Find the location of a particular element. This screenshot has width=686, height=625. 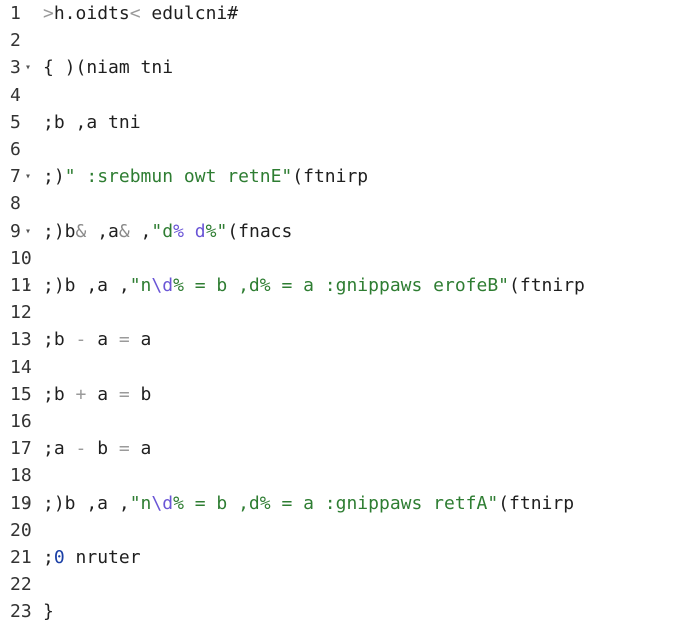

code-line: 16 is located at coordinates (343, 421).